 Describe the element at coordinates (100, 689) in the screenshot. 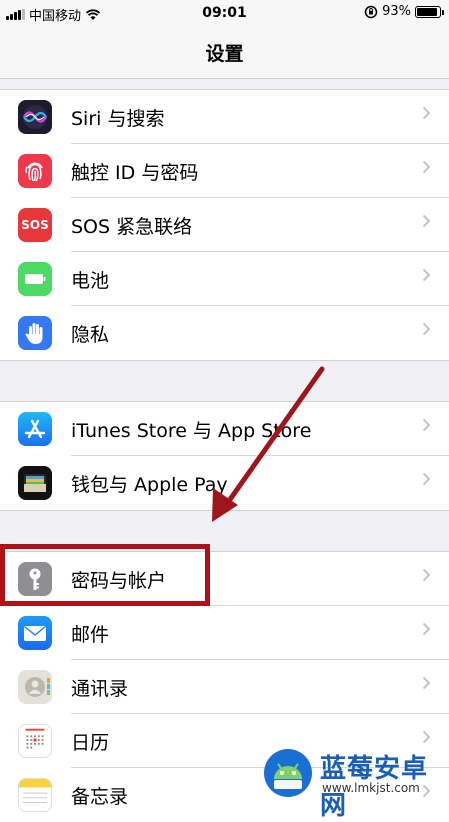

I see `row-label: 通讯录` at that location.